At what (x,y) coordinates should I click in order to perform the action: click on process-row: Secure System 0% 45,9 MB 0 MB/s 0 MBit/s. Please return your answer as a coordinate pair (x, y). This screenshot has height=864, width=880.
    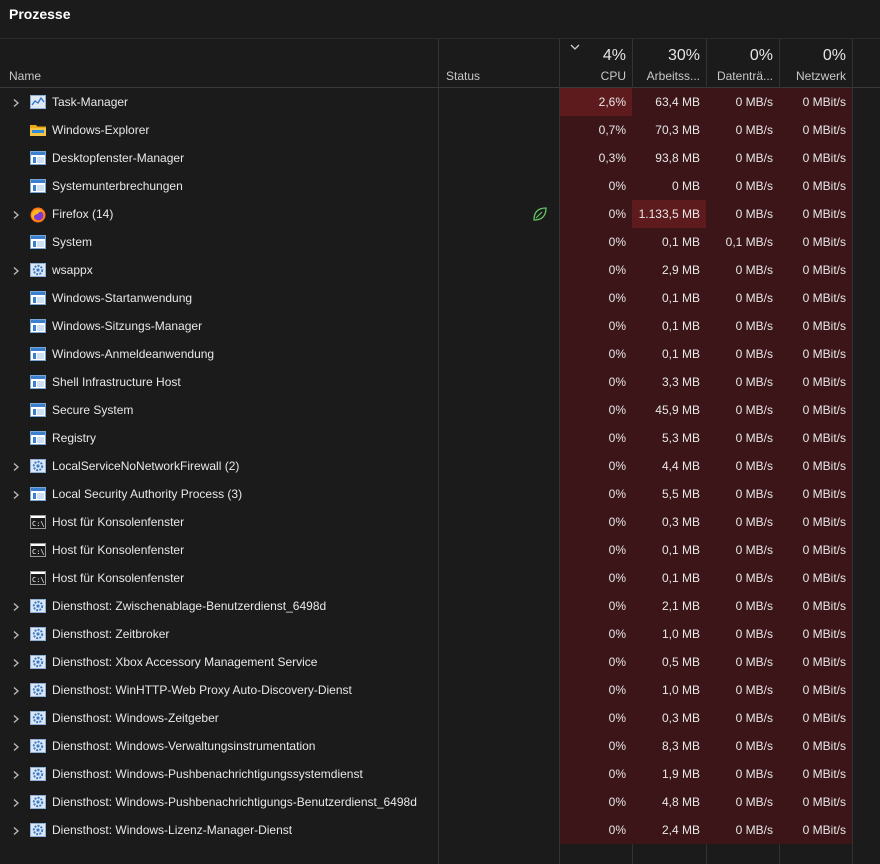
    Looking at the image, I should click on (440, 410).